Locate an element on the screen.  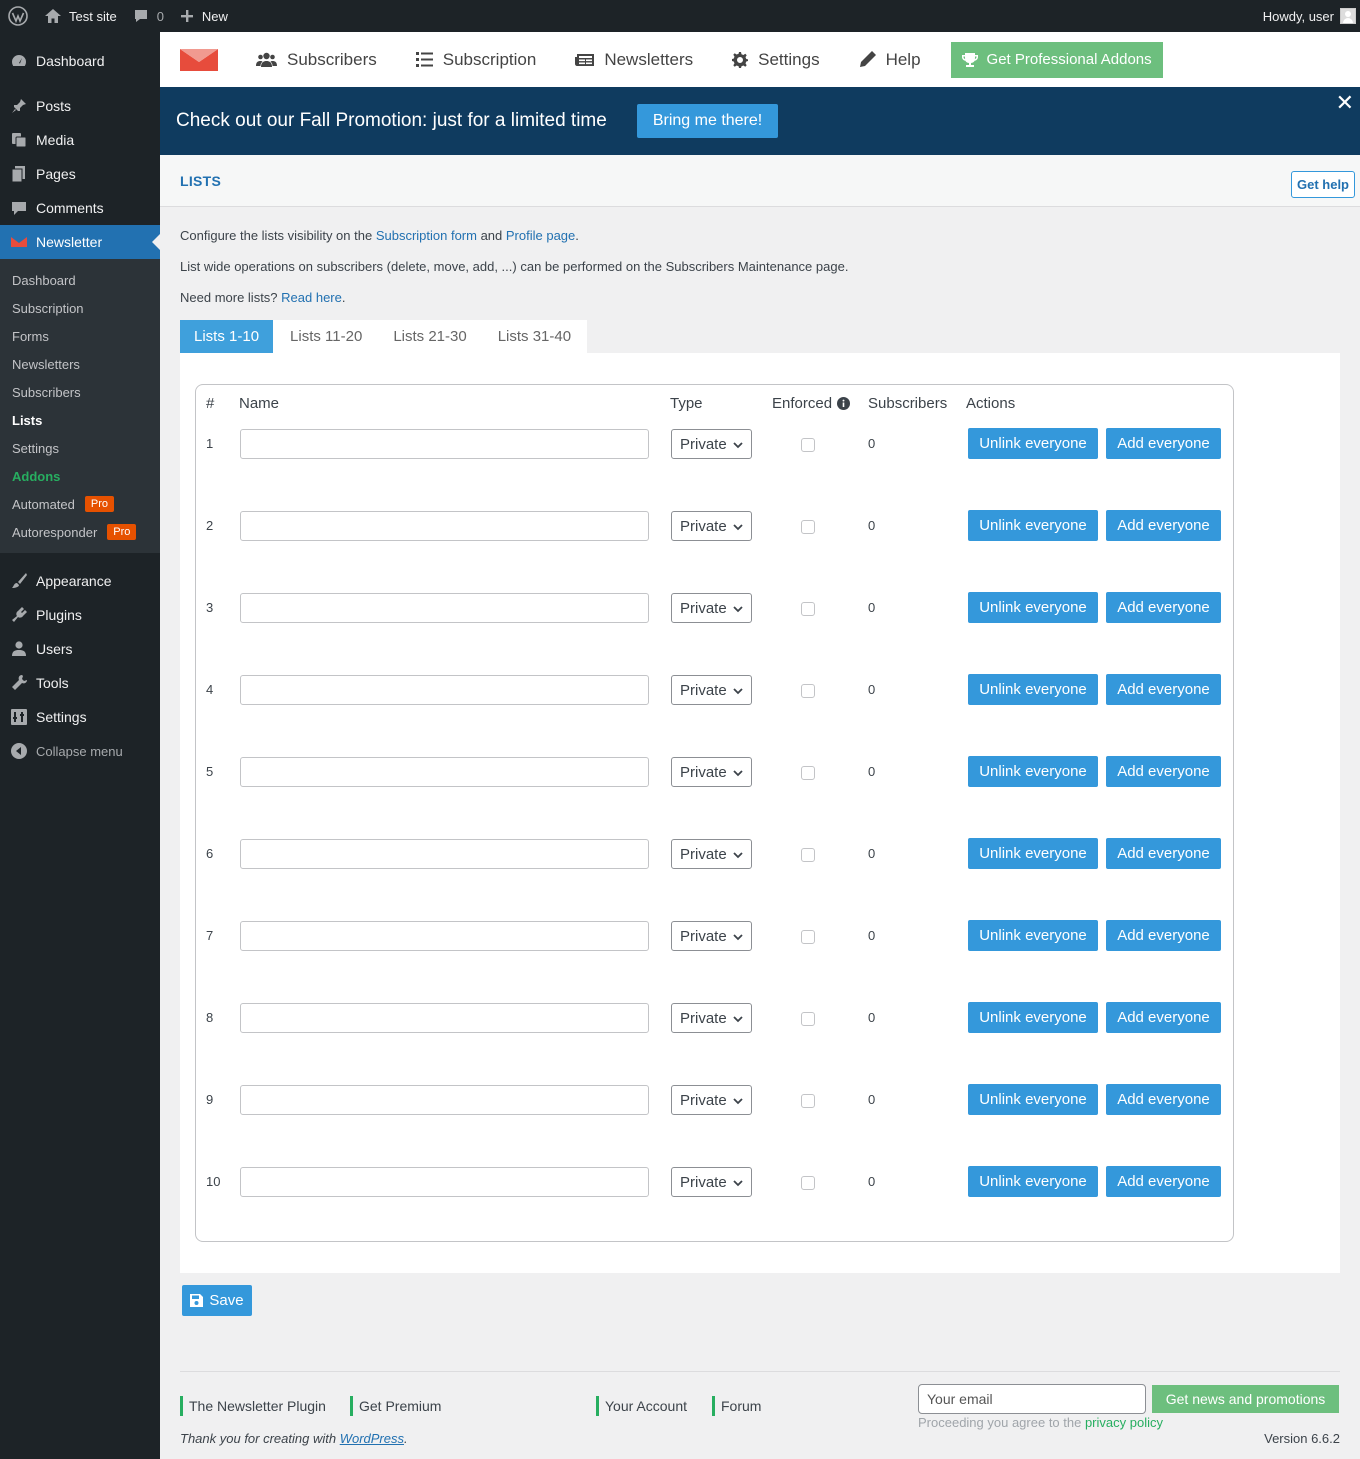
profile-page-link: Profile page is located at coordinates (540, 235).